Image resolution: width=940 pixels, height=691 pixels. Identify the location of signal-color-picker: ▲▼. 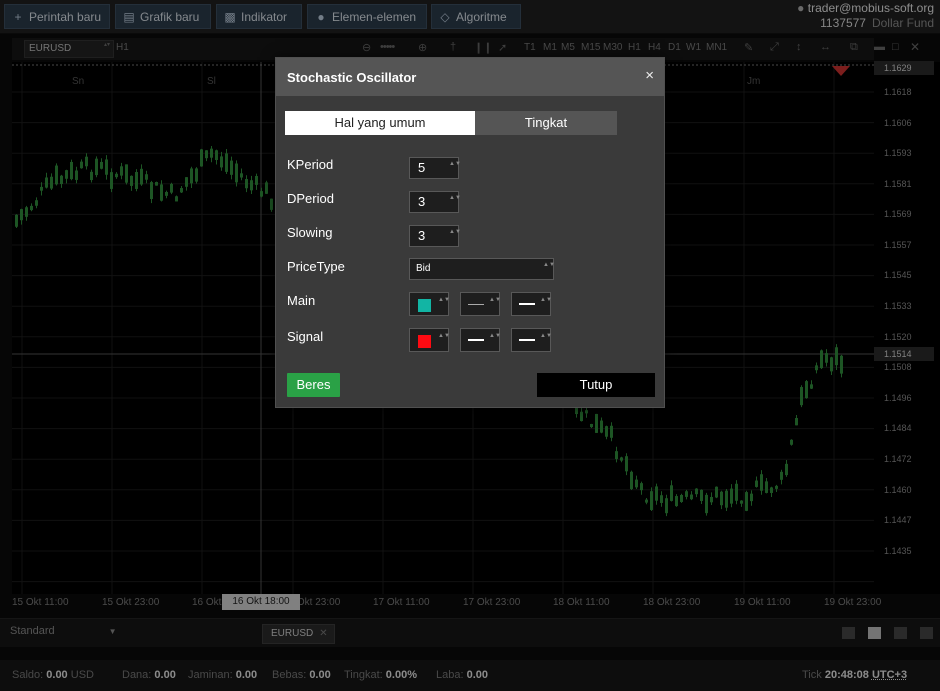
(429, 340).